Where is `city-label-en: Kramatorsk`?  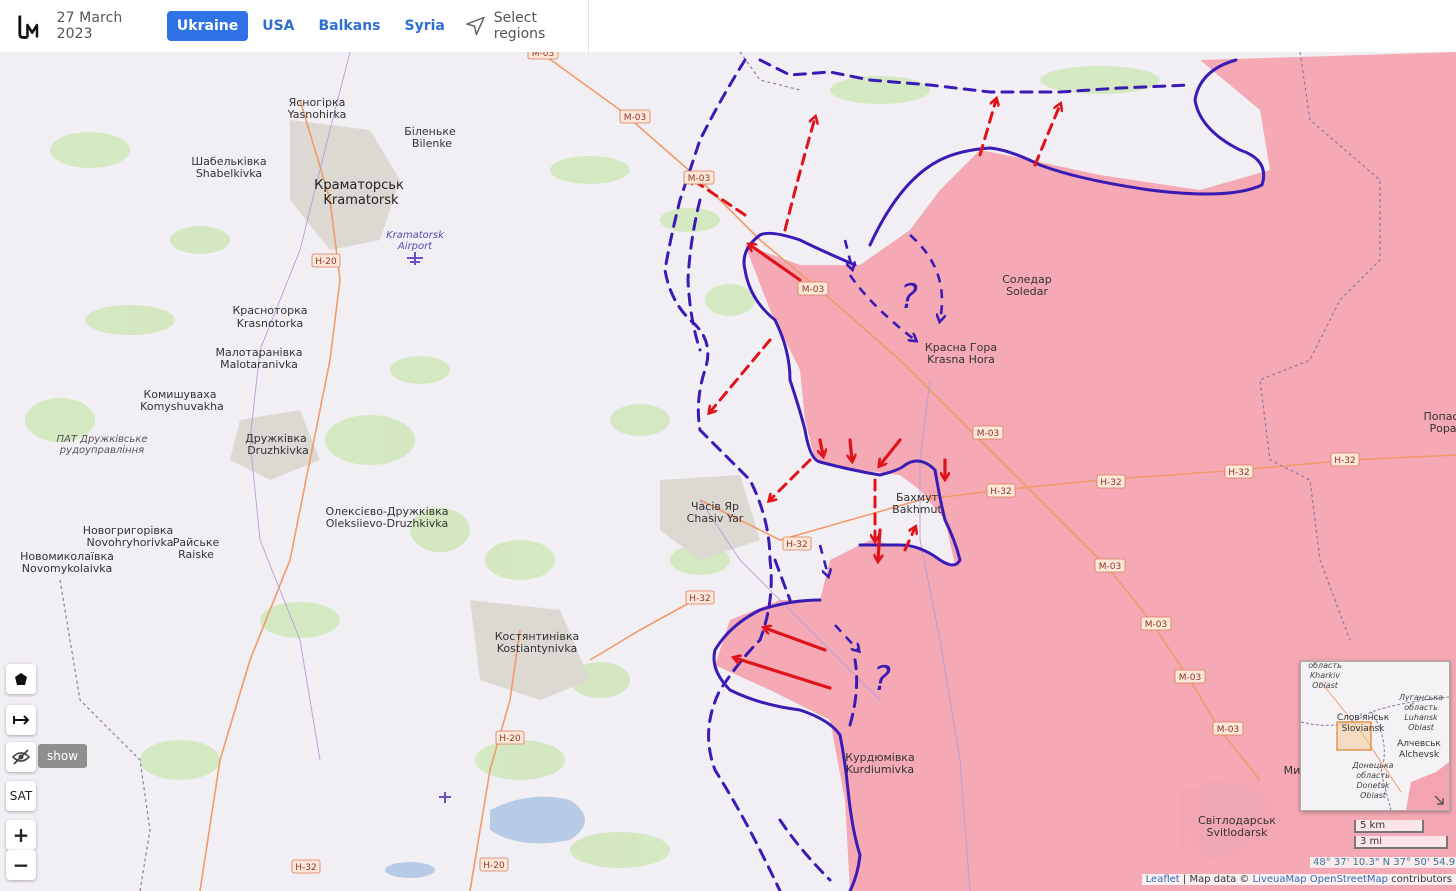 city-label-en: Kramatorsk is located at coordinates (361, 200).